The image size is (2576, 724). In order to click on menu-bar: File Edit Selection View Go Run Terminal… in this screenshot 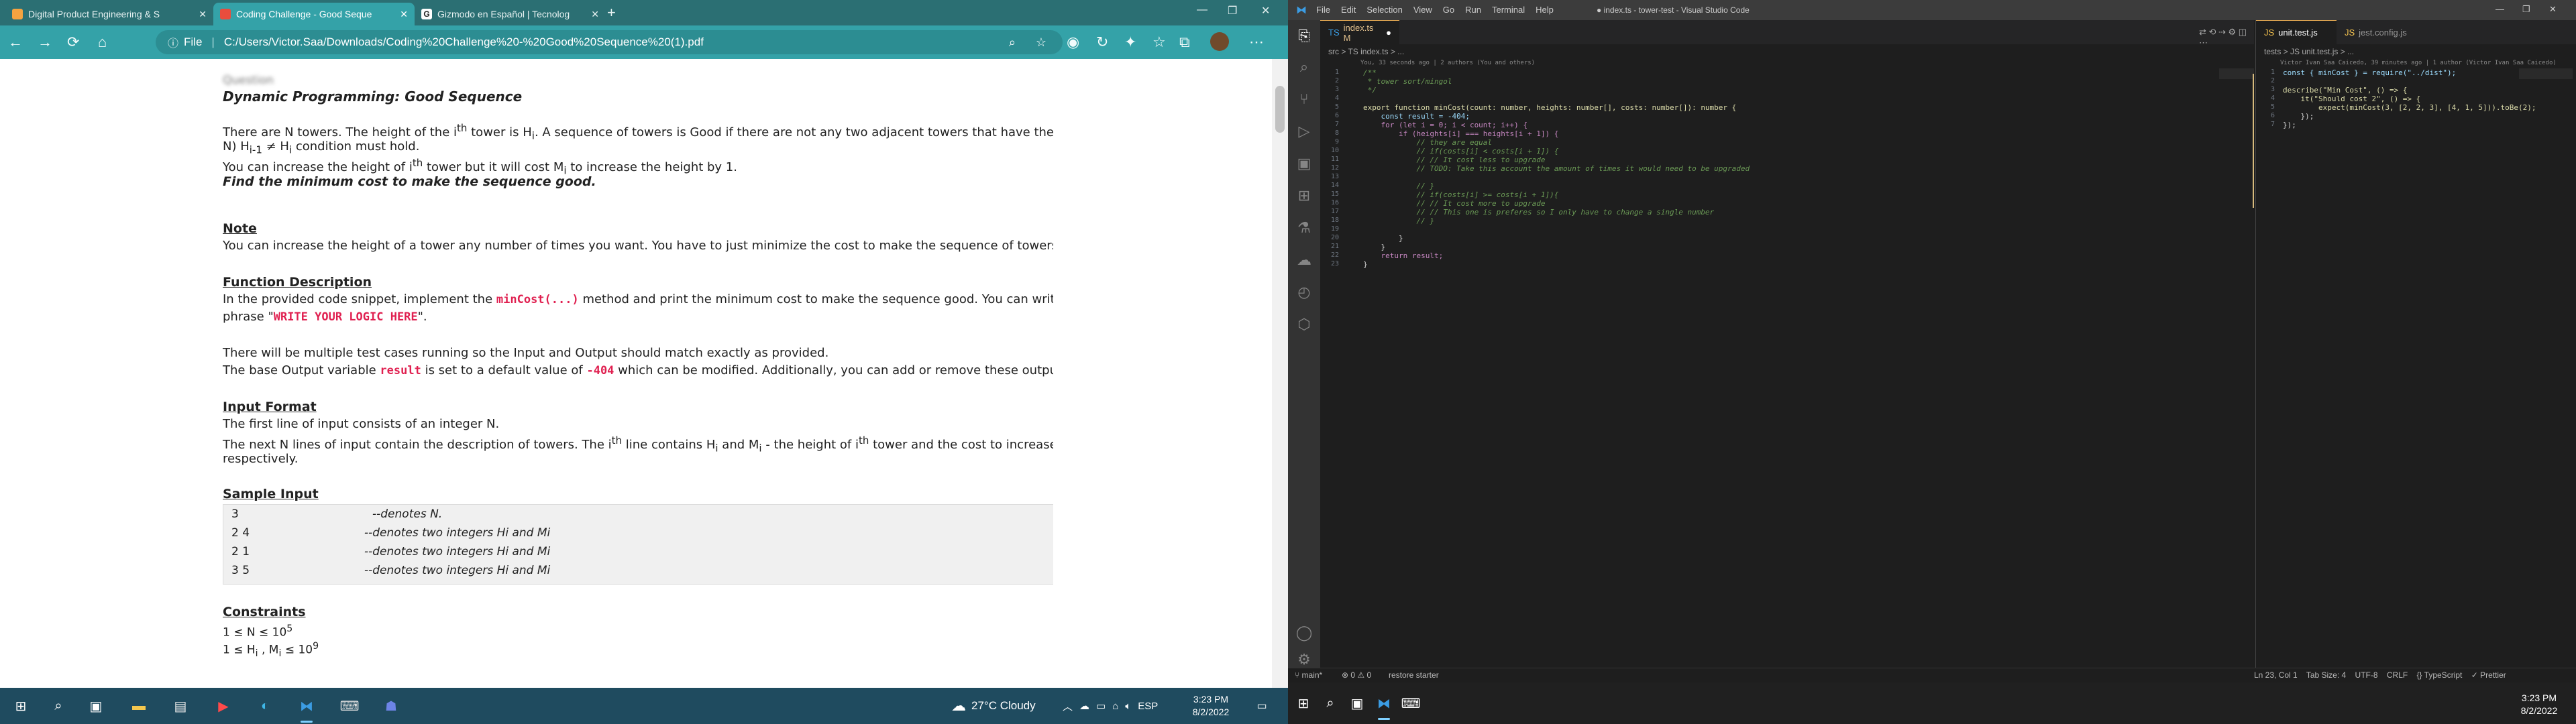, I will do `click(1435, 10)`.